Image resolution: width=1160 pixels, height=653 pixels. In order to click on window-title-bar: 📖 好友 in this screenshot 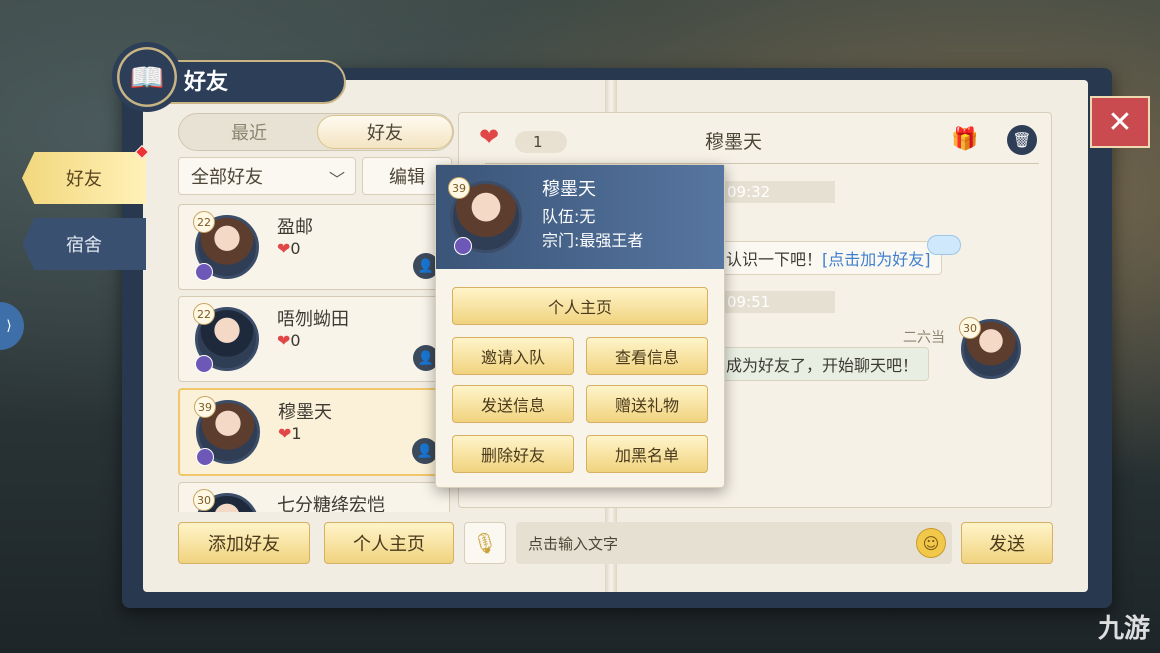, I will do `click(228, 78)`.